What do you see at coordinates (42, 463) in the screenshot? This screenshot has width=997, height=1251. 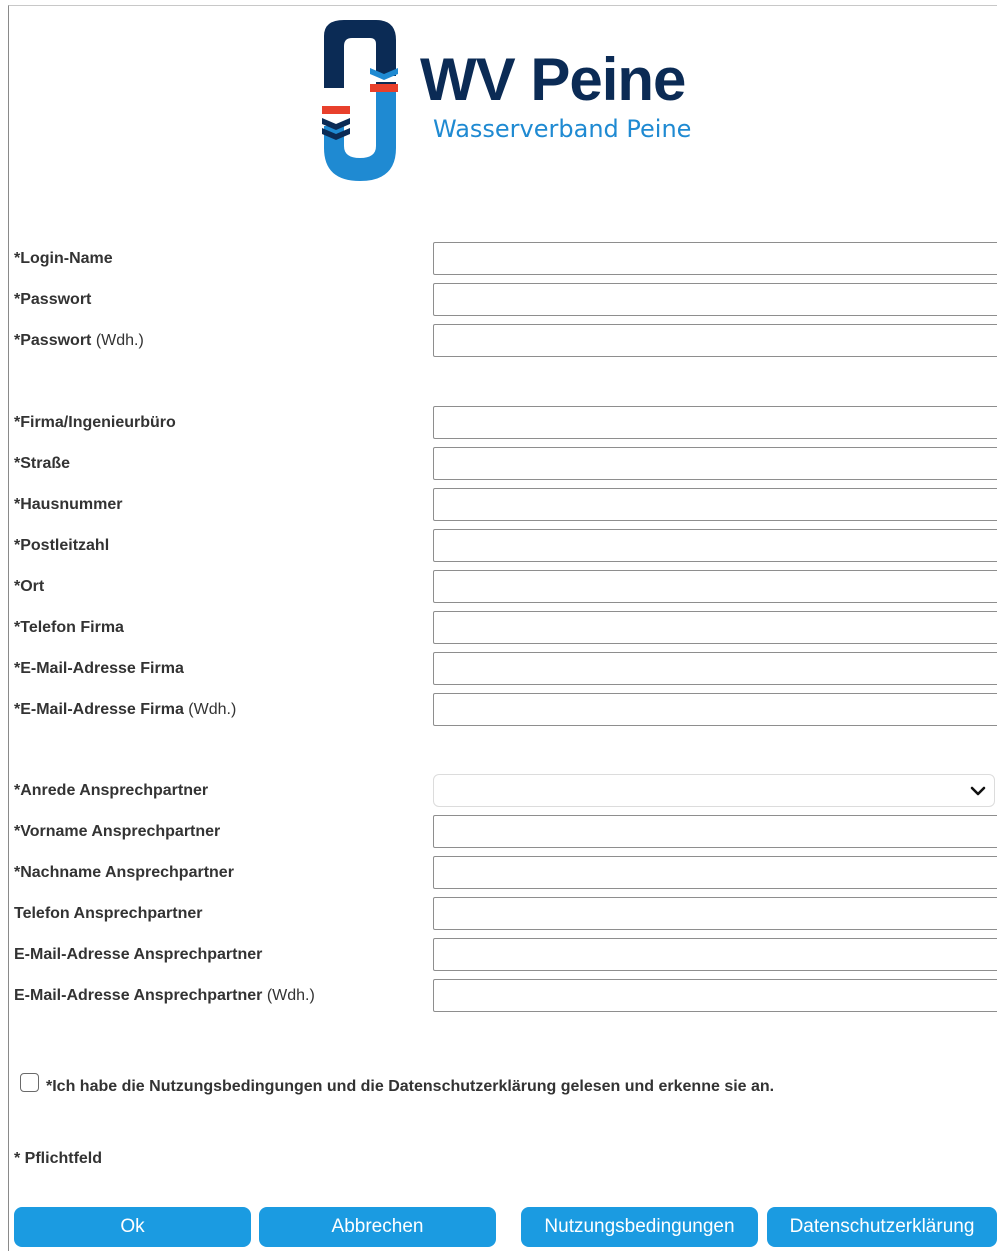 I see `street-label: *Straße` at bounding box center [42, 463].